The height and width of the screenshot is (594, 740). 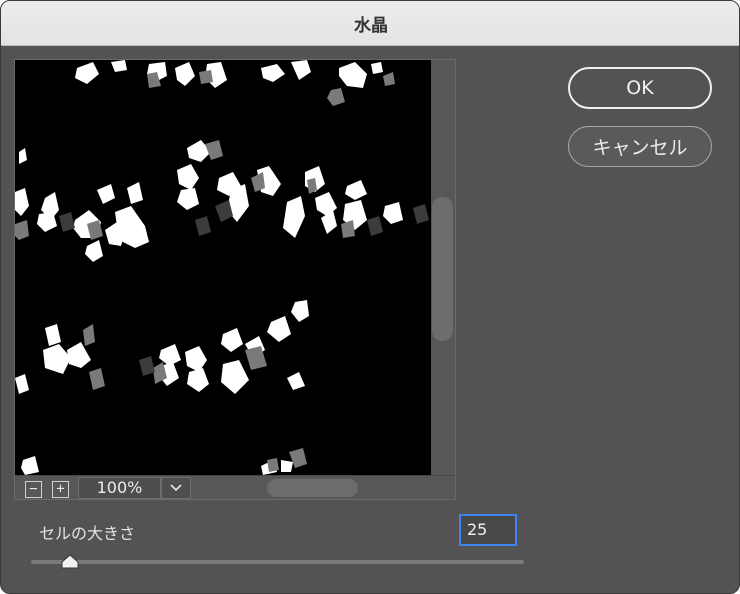 What do you see at coordinates (33, 489) in the screenshot?
I see `zoom-out-button: −` at bounding box center [33, 489].